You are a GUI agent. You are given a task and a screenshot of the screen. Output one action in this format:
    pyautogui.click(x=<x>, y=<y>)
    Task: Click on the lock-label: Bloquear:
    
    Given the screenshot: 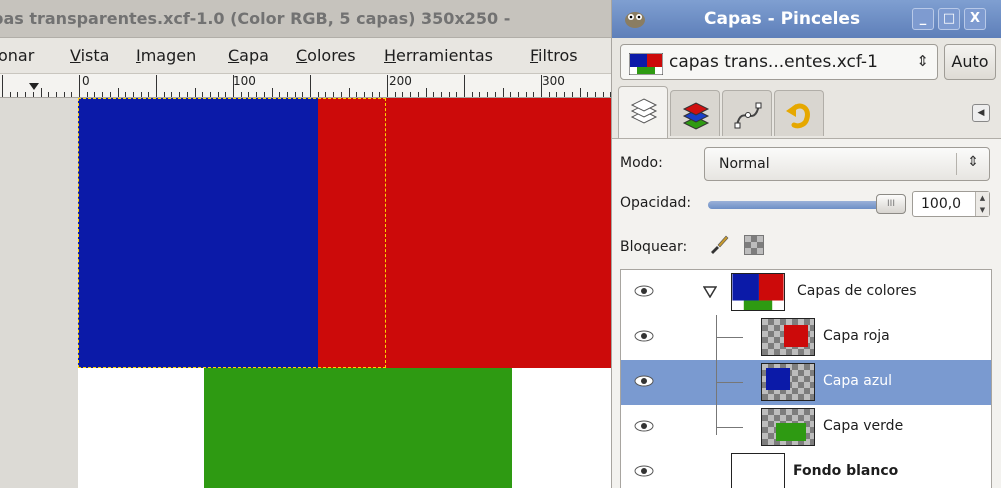 What is the action you would take?
    pyautogui.click(x=654, y=247)
    